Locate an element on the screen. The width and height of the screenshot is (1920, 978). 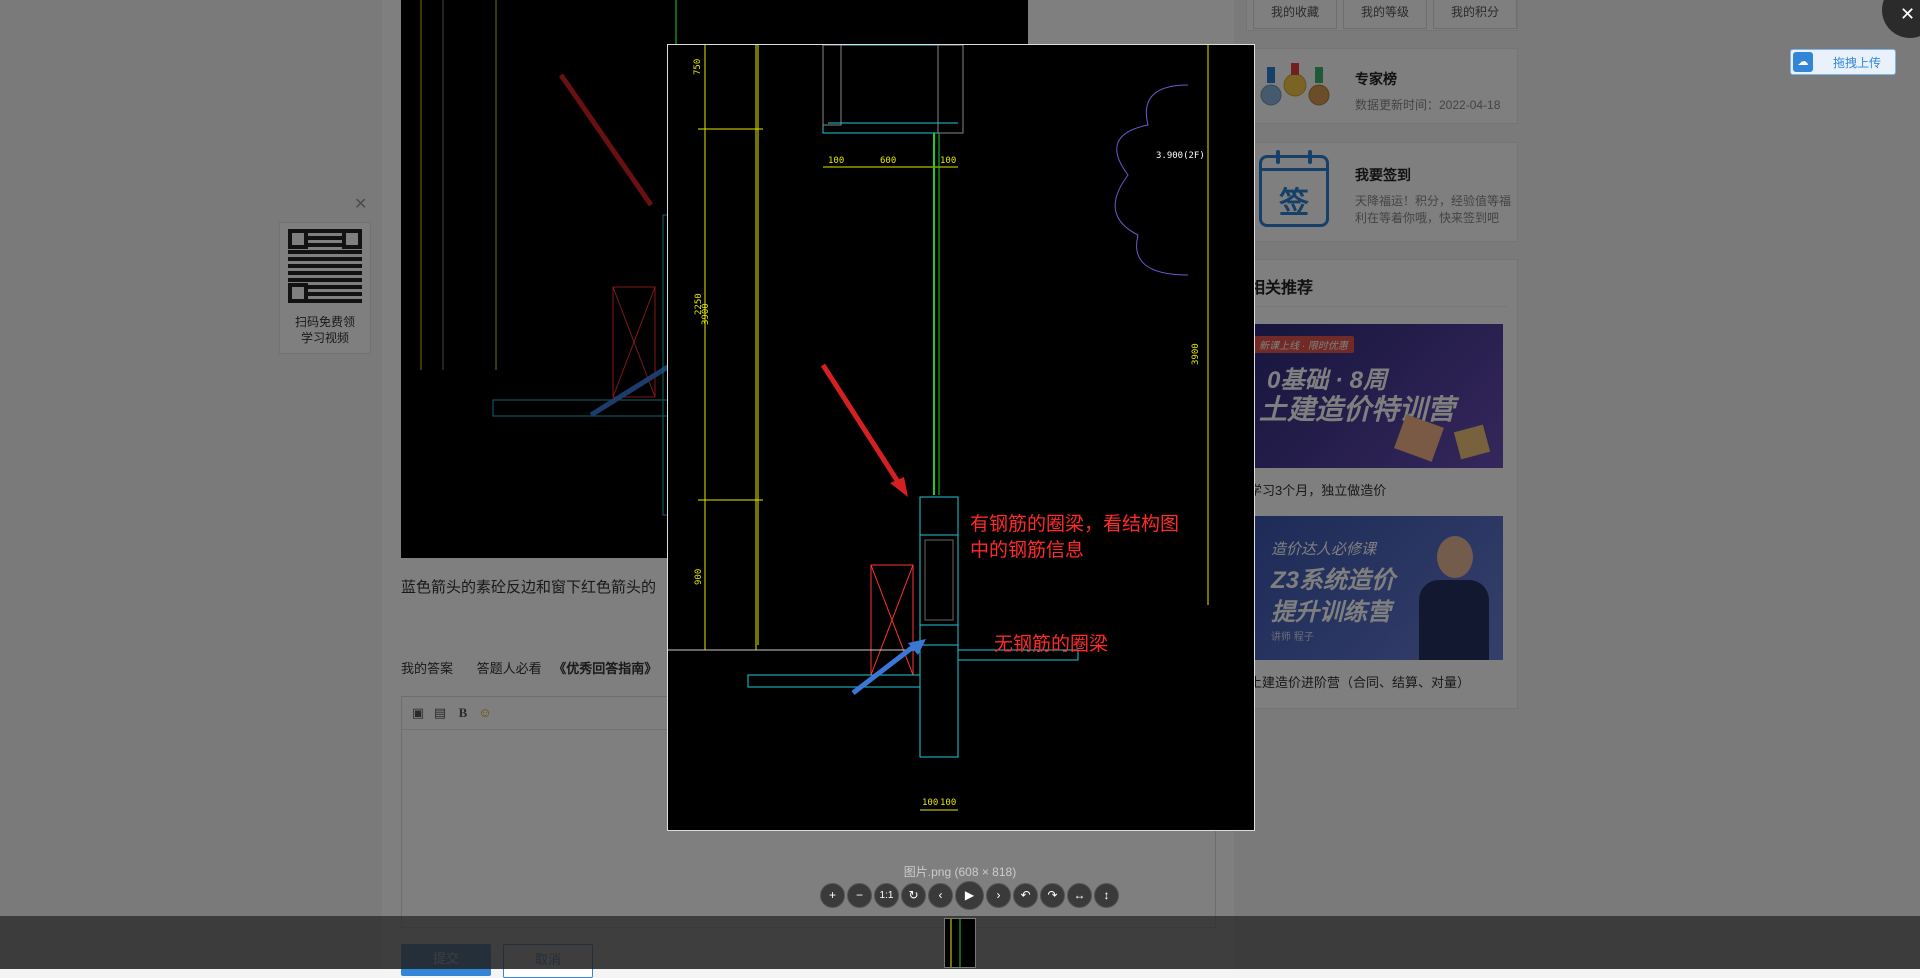
dim-750: 750 is located at coordinates (698, 67).